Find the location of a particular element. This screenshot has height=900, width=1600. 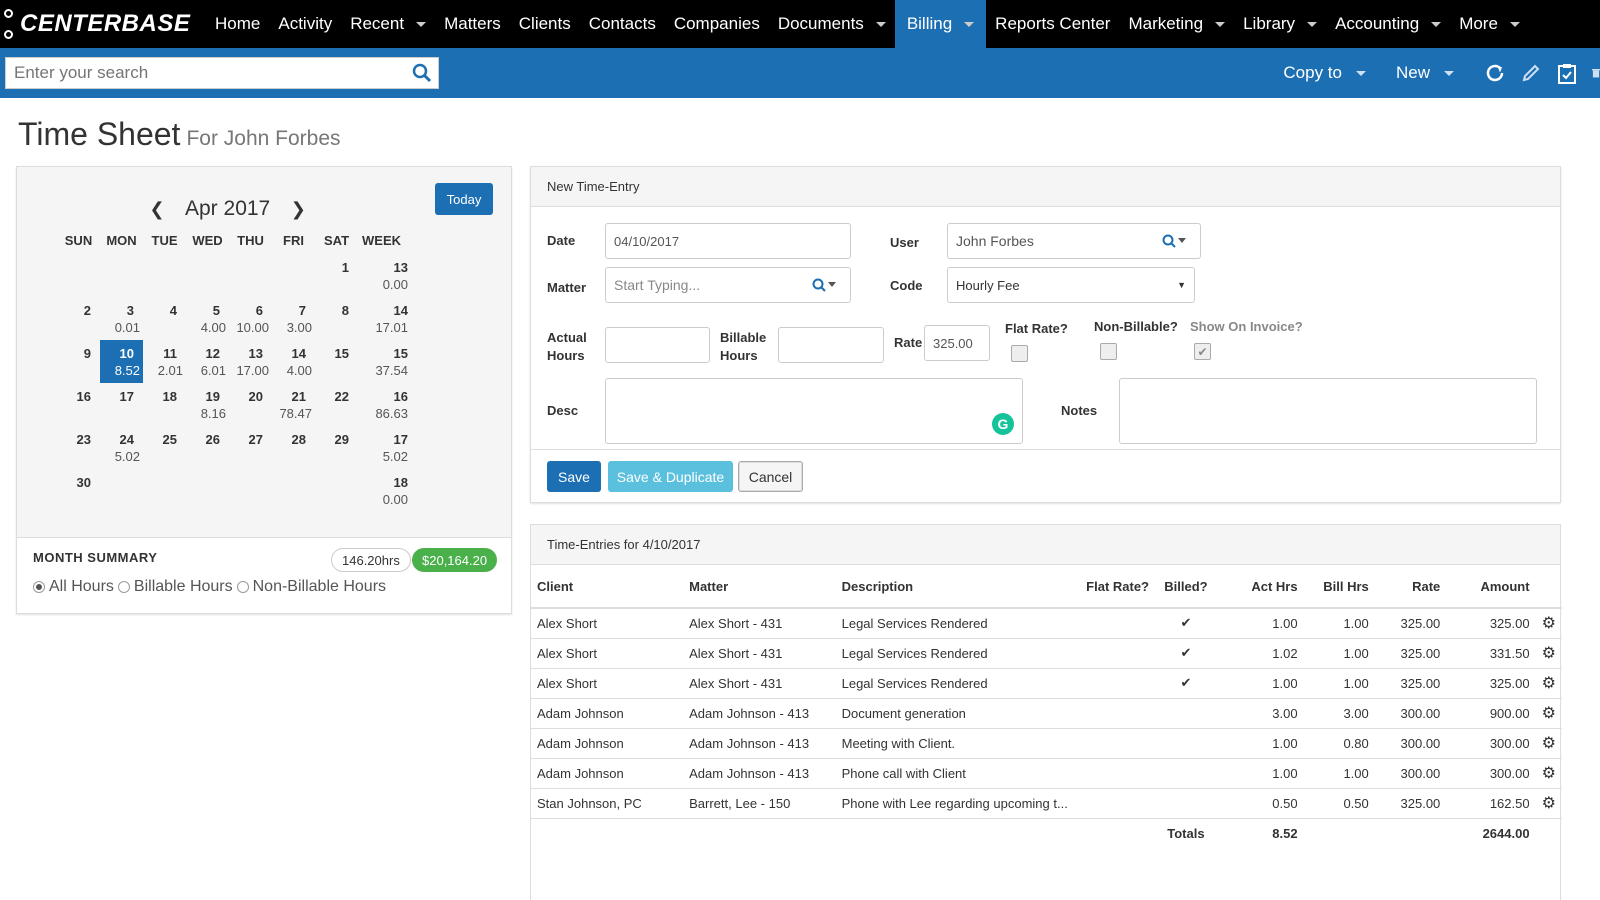

next-month-icon: ❯ is located at coordinates (298, 209).